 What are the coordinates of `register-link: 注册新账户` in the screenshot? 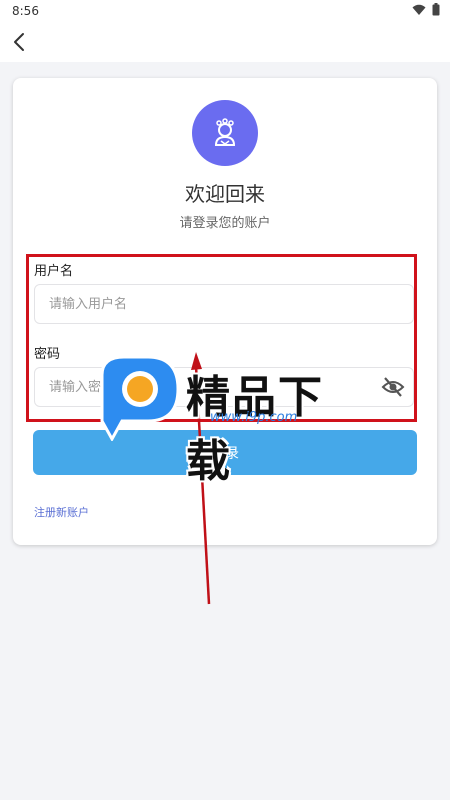 It's located at (61, 512).